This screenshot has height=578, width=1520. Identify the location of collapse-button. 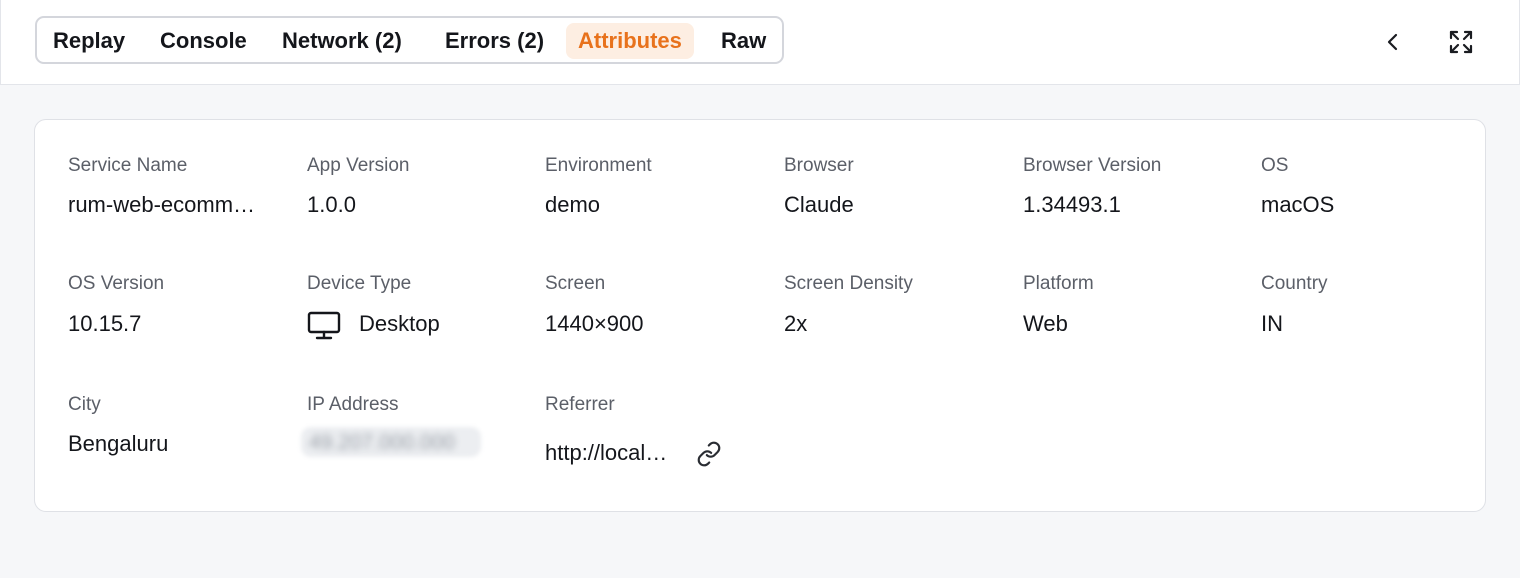
(1393, 42).